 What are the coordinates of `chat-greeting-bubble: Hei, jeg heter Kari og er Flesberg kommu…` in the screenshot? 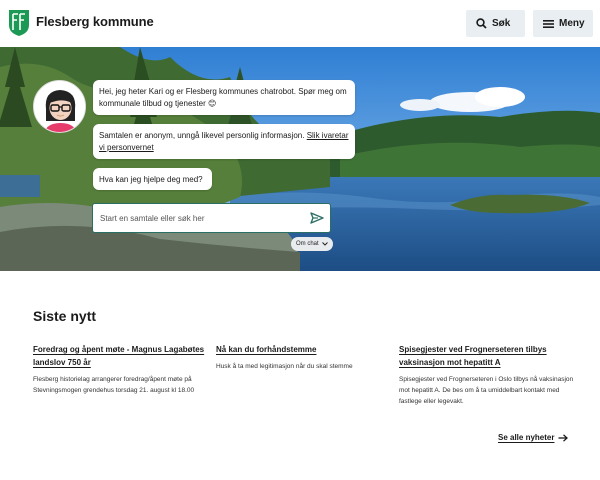 It's located at (224, 97).